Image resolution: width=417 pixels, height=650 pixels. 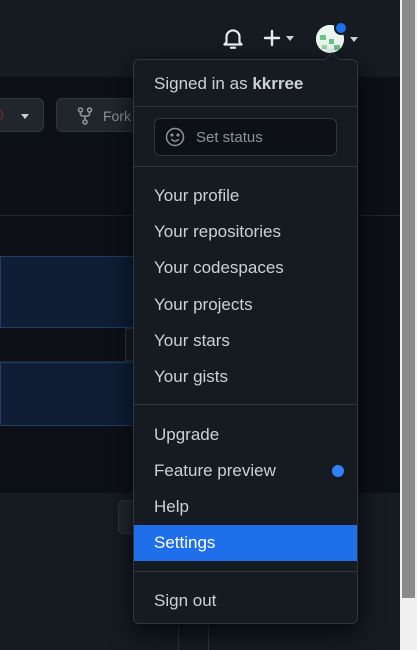 I want to click on menu-item-your-projects: Your projects, so click(x=245, y=305).